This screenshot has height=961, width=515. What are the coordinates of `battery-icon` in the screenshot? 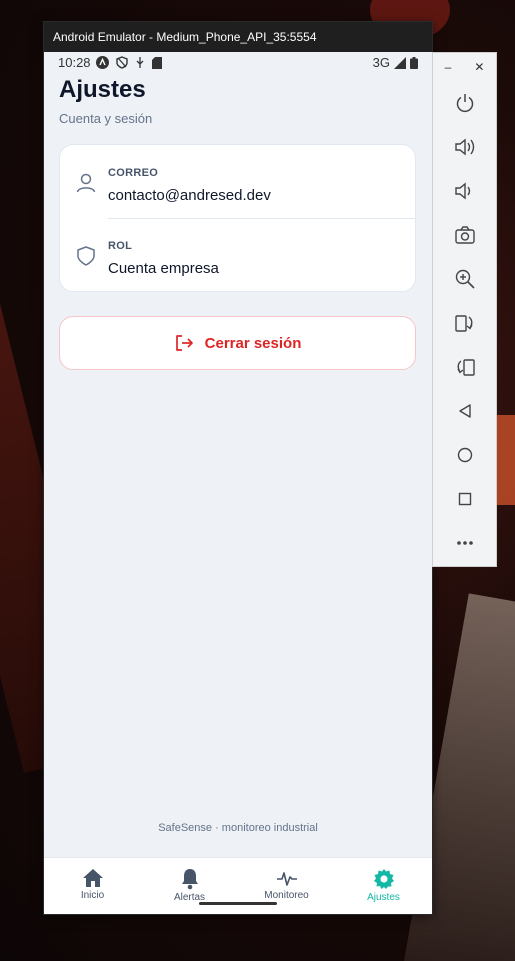 It's located at (414, 62).